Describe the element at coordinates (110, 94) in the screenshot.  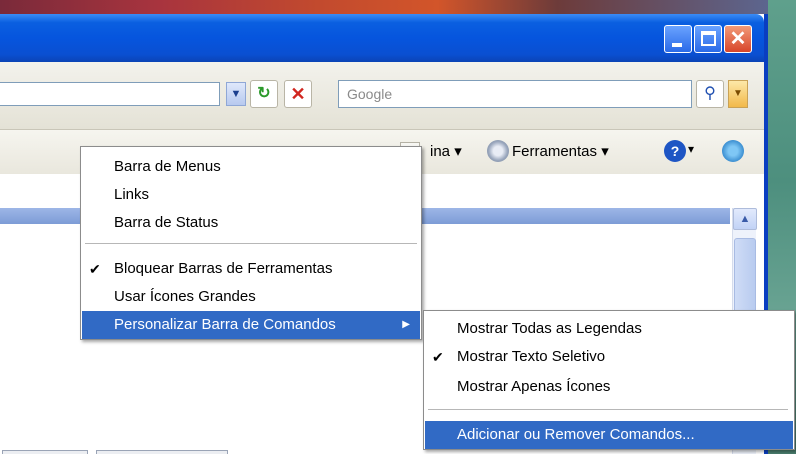
I see `address-input` at that location.